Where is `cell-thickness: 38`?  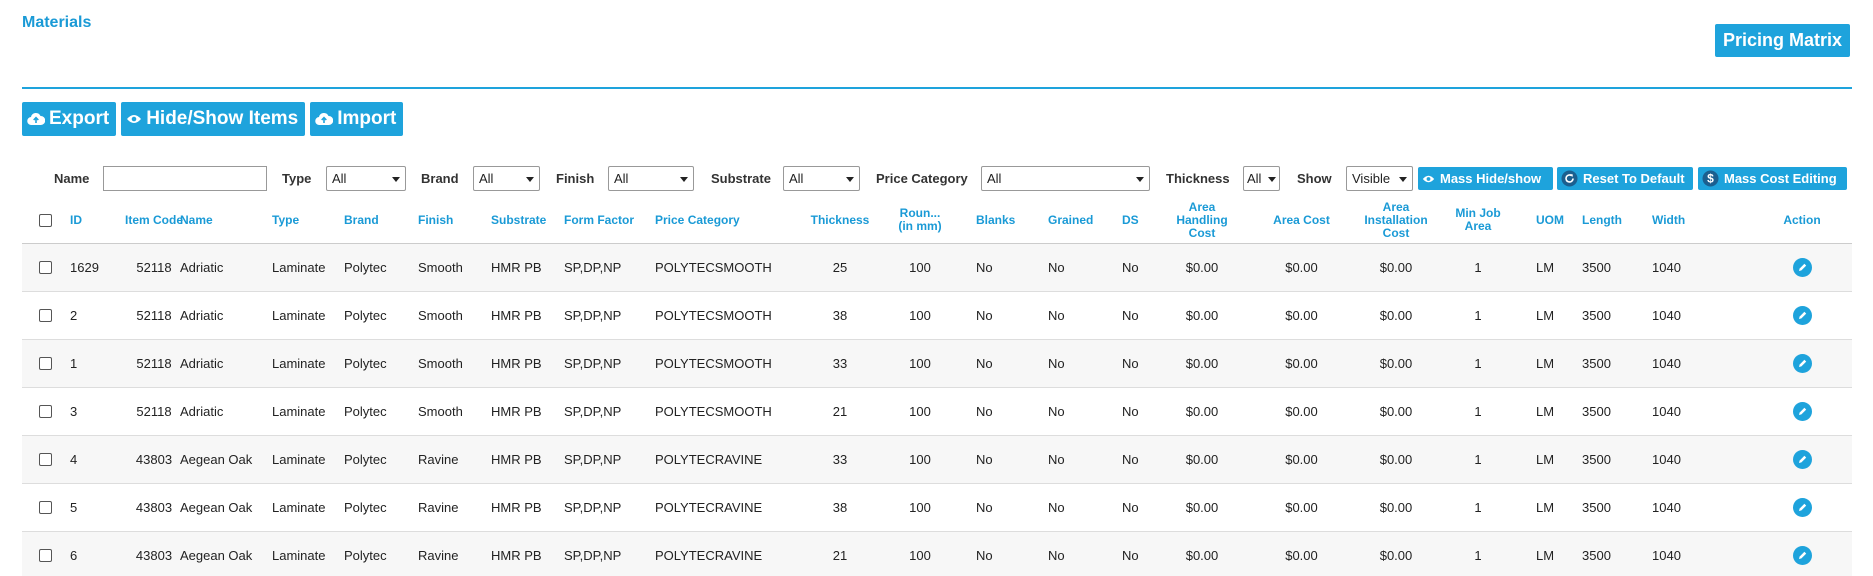
cell-thickness: 38 is located at coordinates (840, 507).